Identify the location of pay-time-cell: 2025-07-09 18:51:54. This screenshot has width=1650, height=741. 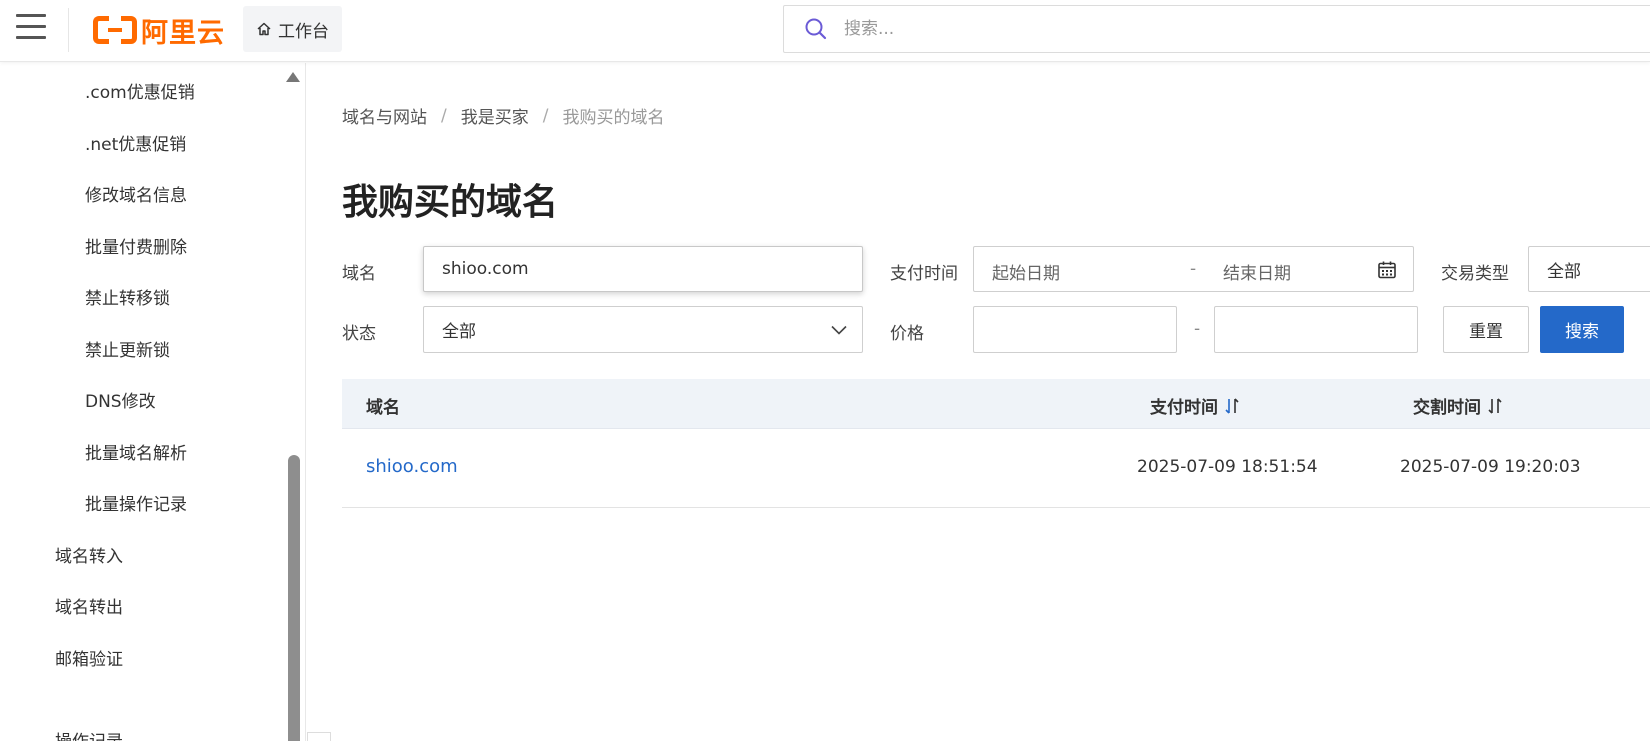
(1227, 467).